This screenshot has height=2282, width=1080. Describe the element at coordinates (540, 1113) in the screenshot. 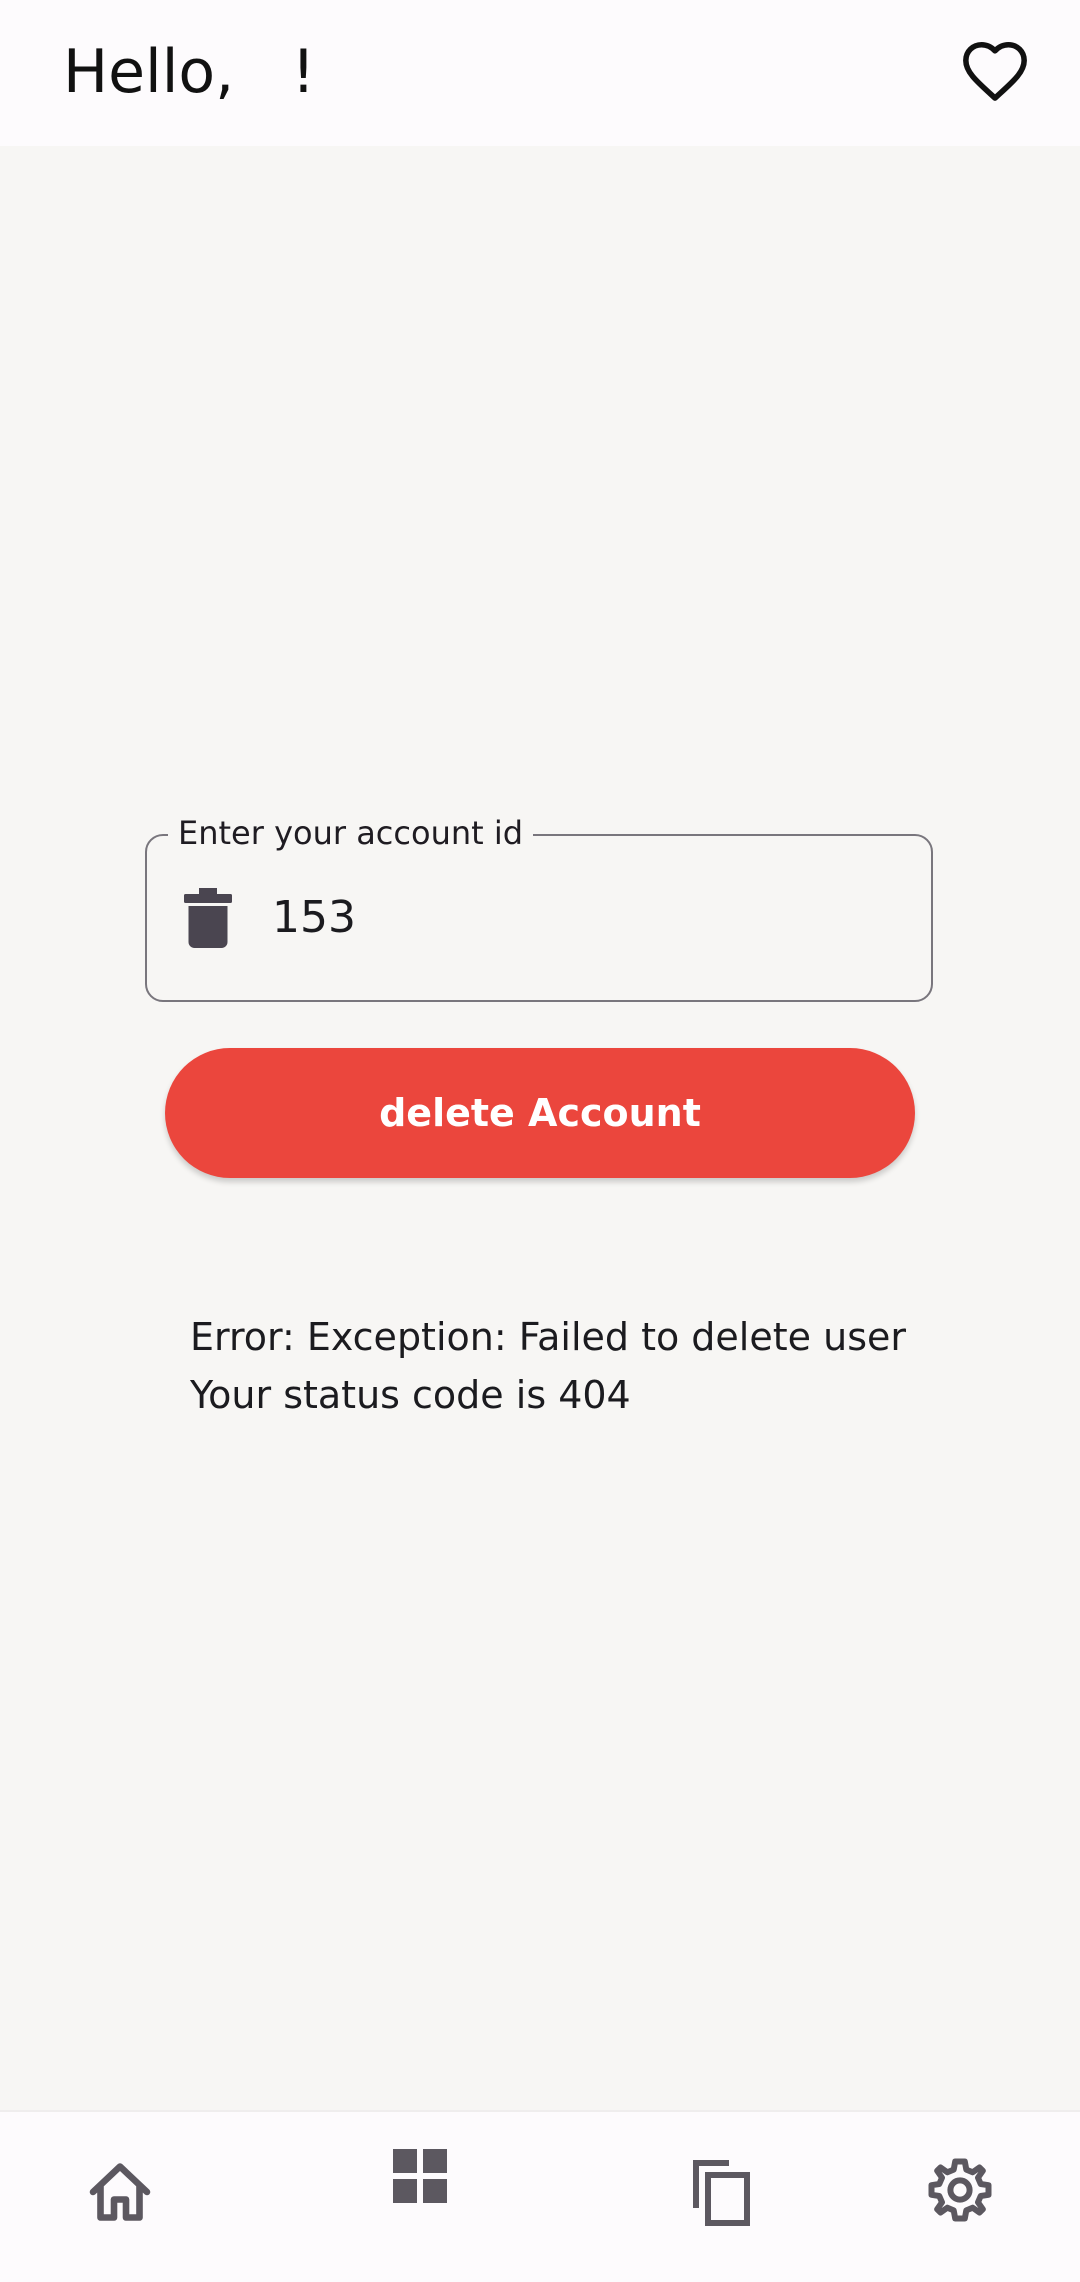

I see `delete-account-button: delete Account` at that location.